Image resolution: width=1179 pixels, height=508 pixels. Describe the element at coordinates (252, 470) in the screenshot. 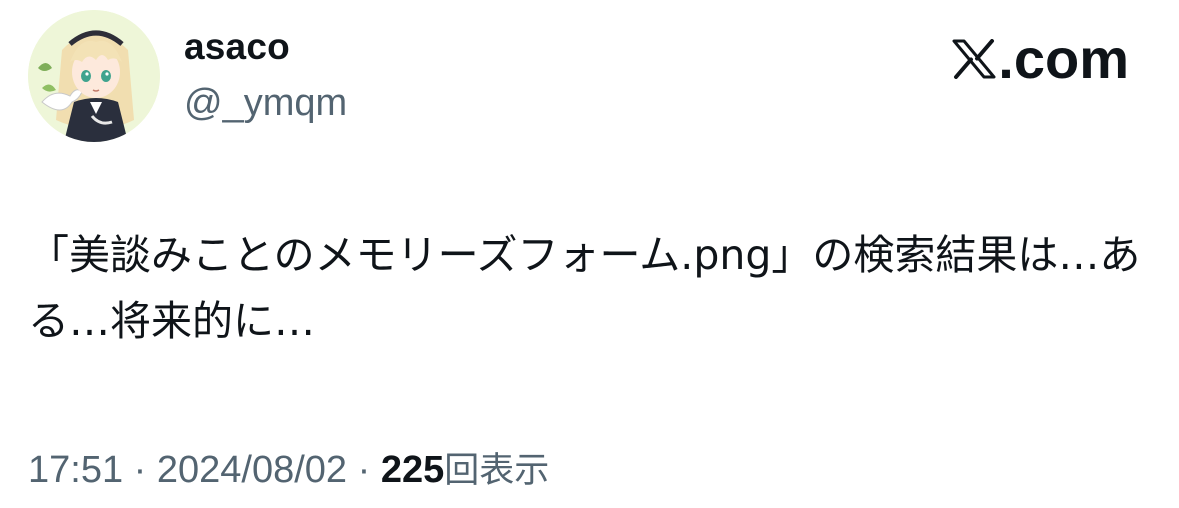

I see `tweet-date: 2024/08/02` at that location.